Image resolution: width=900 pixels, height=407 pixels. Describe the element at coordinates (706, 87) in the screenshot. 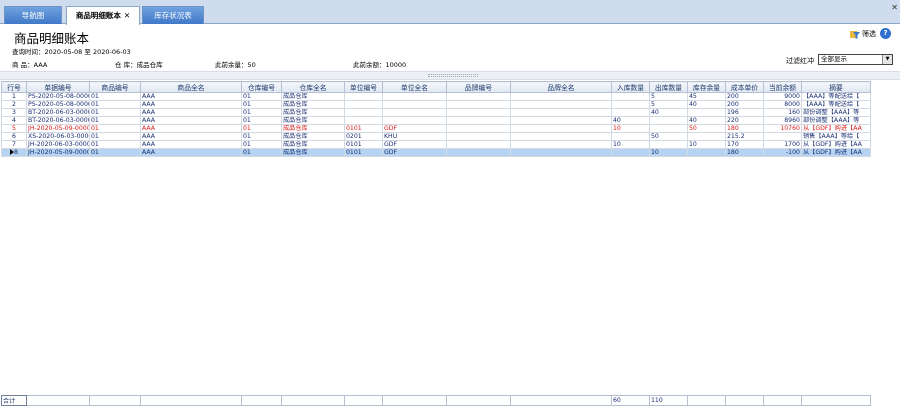

I see `column-header: 库存余量` at that location.